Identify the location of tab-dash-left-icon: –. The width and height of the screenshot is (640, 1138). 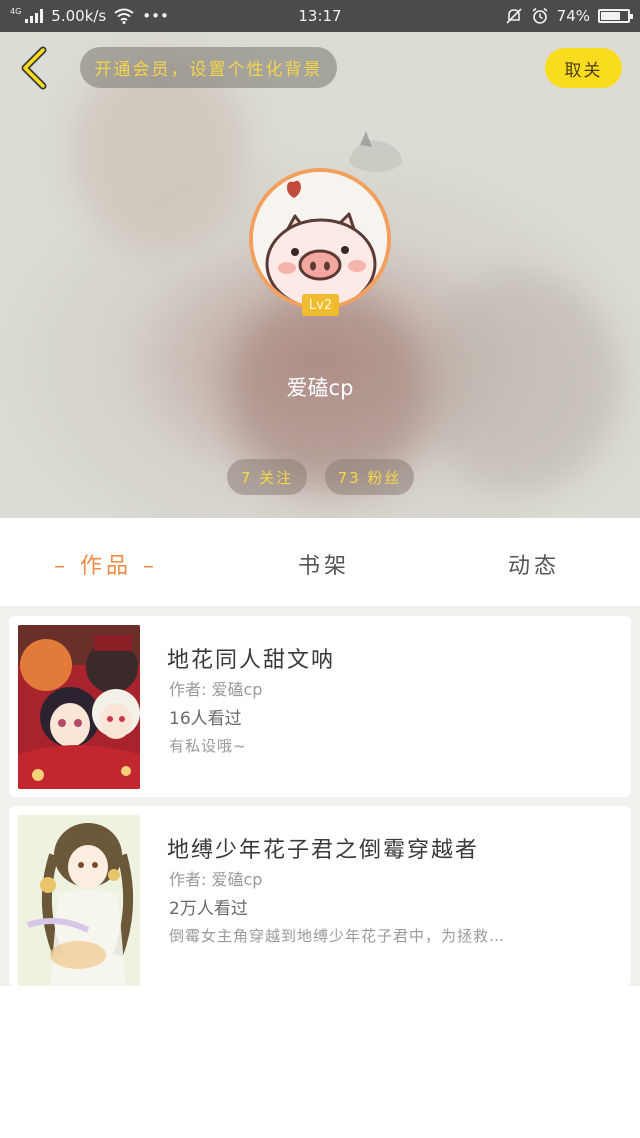
(61, 566).